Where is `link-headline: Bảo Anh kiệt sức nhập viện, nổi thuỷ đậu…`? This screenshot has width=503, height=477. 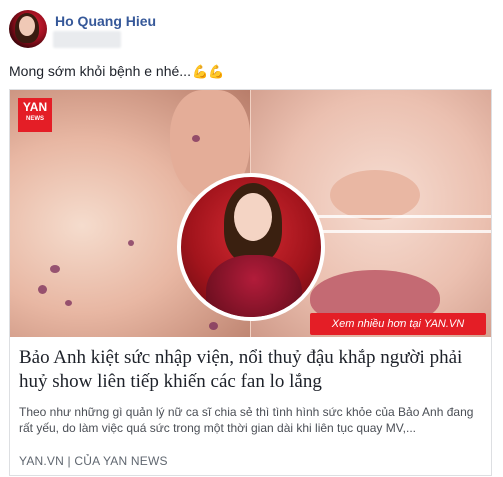
link-headline: Bảo Anh kiệt sức nhập viện, nổi thuỷ đậu… is located at coordinates (251, 370).